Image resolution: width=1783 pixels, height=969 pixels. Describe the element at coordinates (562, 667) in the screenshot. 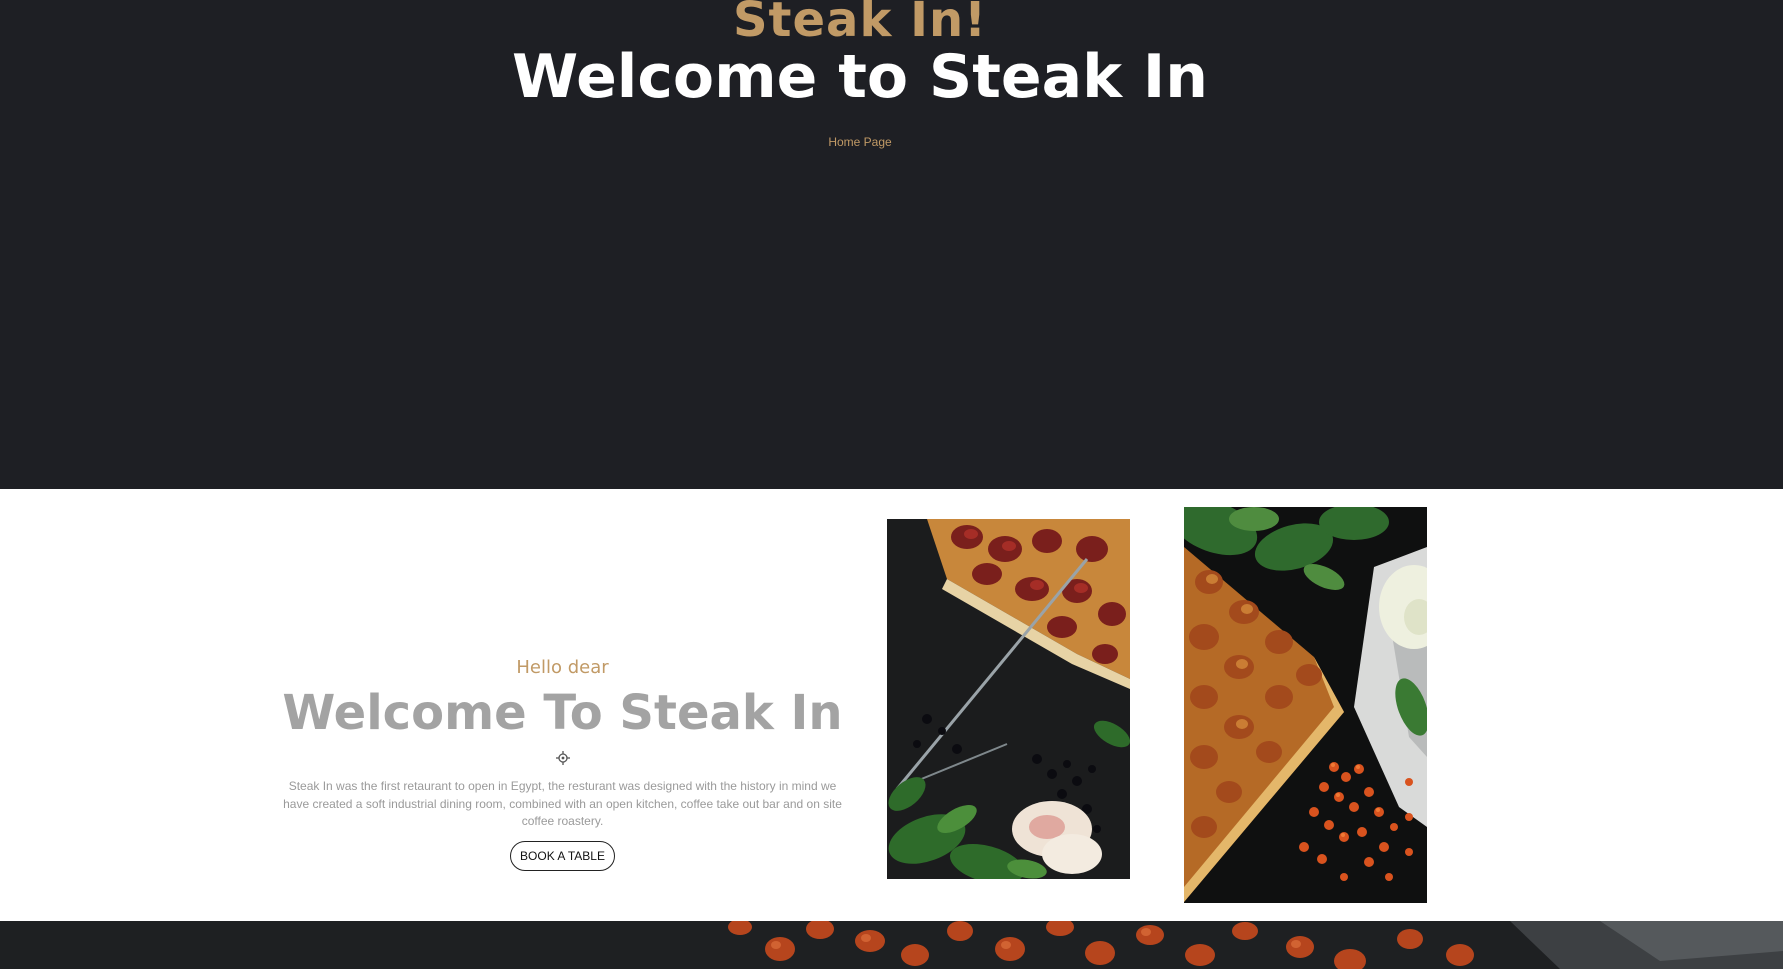

I see `greeting-text: Hello dear` at that location.